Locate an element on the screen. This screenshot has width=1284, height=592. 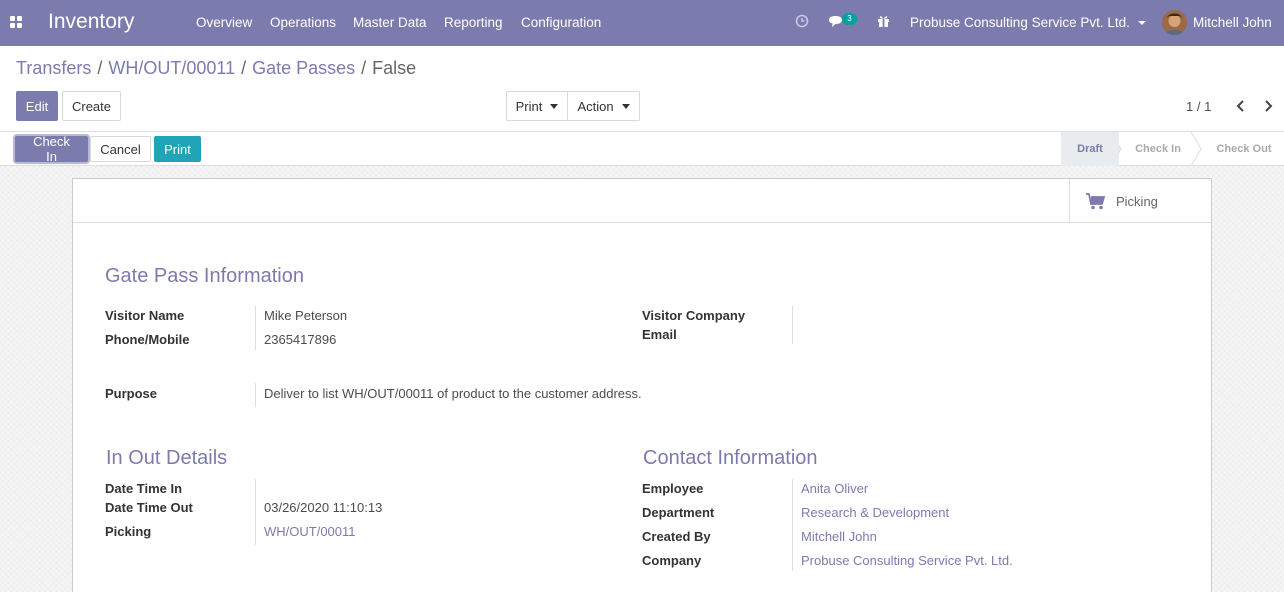
visitor-company-label: Visitor Company is located at coordinates (694, 315).